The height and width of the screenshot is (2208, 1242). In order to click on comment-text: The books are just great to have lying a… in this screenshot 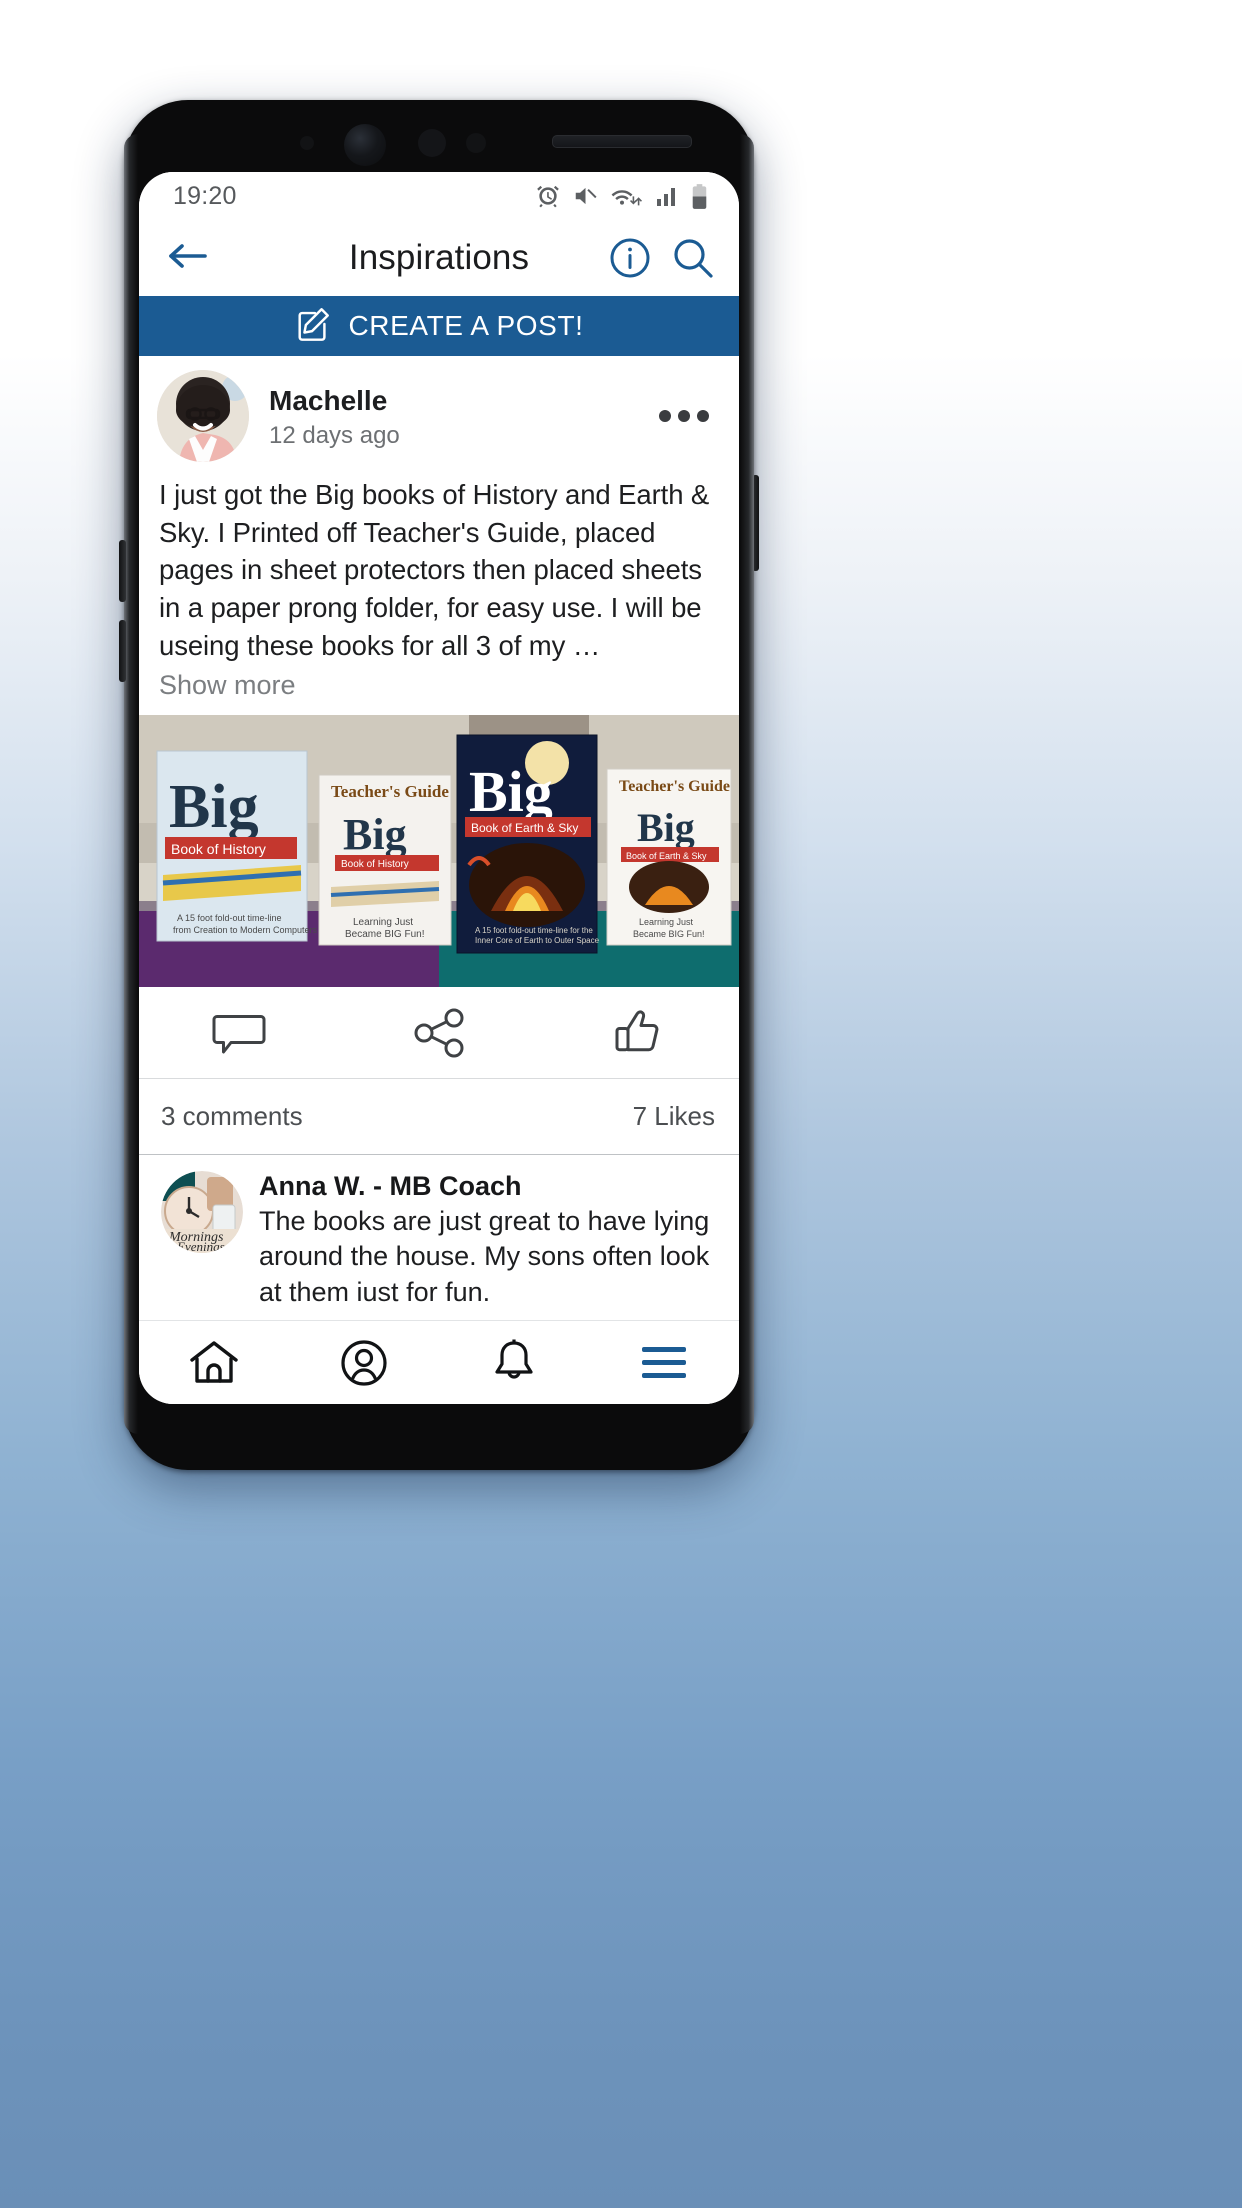, I will do `click(484, 1256)`.